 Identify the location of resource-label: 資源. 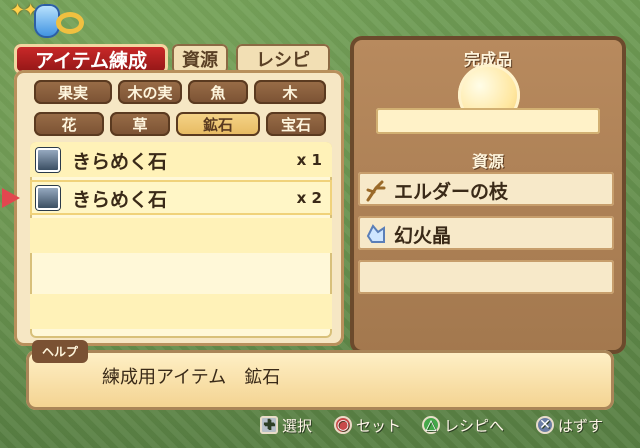
(487, 161).